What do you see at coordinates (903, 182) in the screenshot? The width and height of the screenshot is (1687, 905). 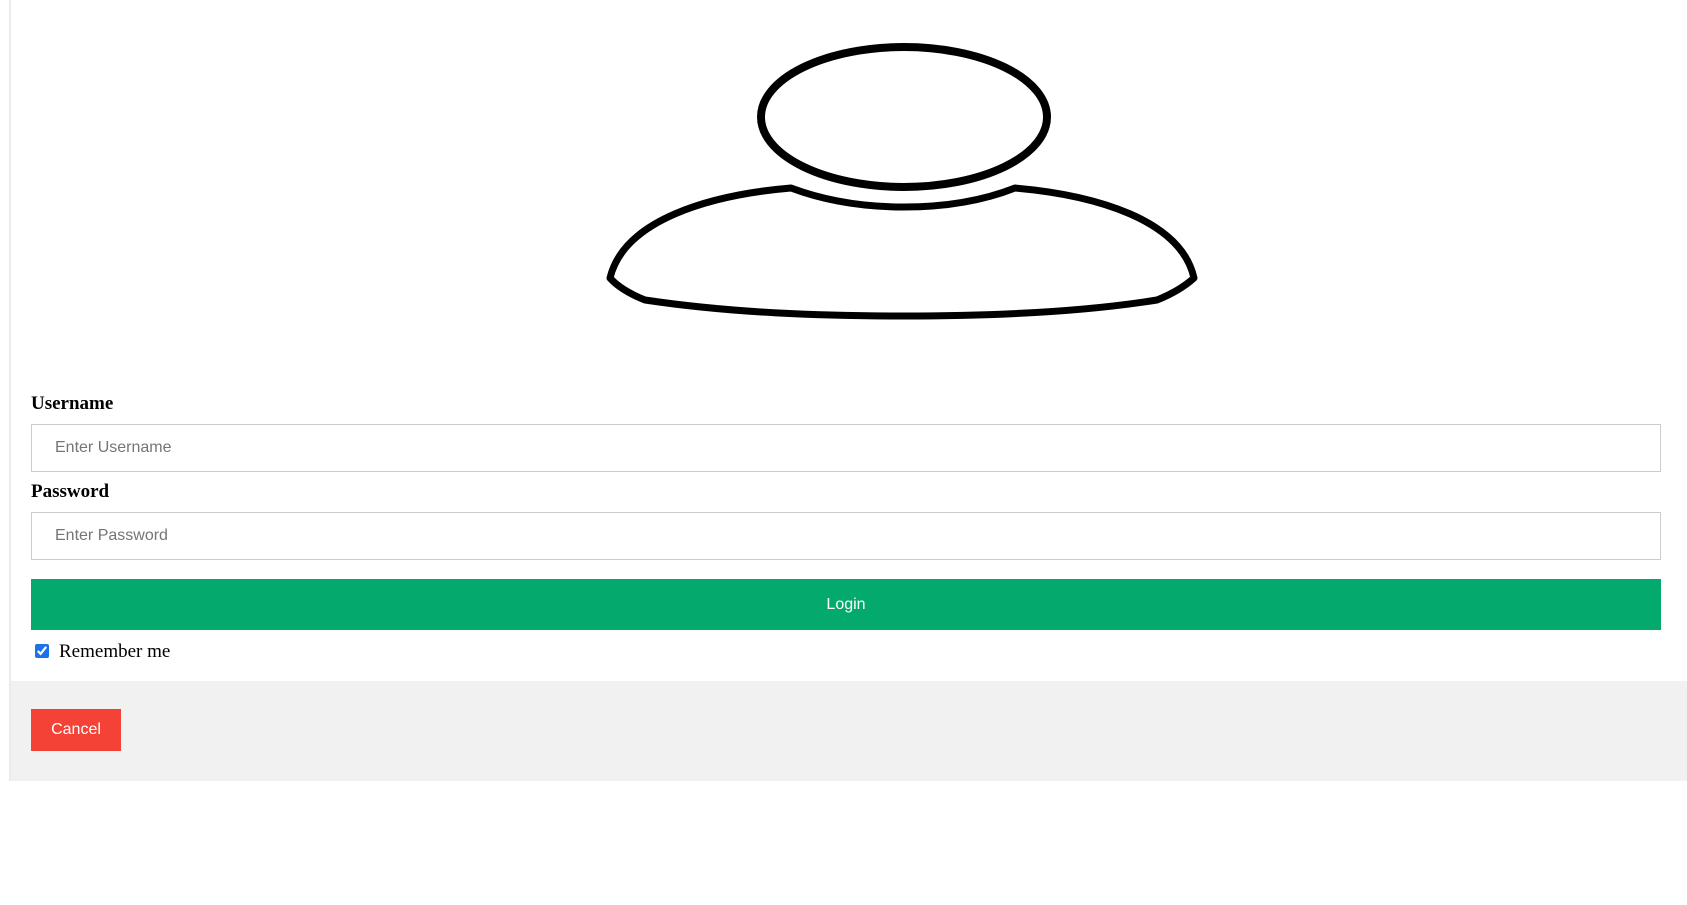 I see `user-avatar-icon` at bounding box center [903, 182].